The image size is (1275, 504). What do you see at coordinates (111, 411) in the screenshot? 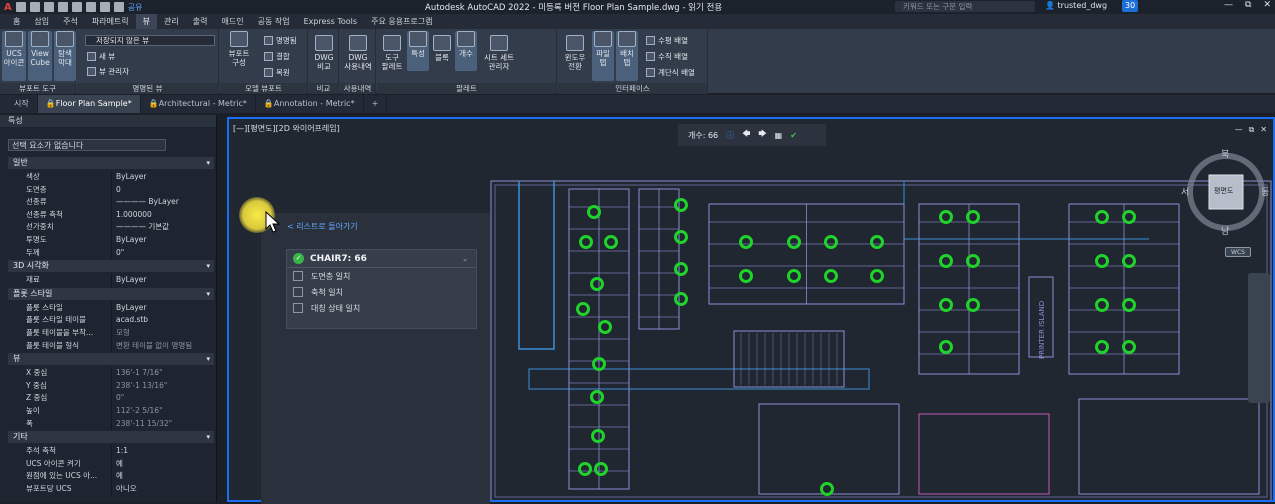
I see `property-row: 높이 112'-2 5/16"` at bounding box center [111, 411].